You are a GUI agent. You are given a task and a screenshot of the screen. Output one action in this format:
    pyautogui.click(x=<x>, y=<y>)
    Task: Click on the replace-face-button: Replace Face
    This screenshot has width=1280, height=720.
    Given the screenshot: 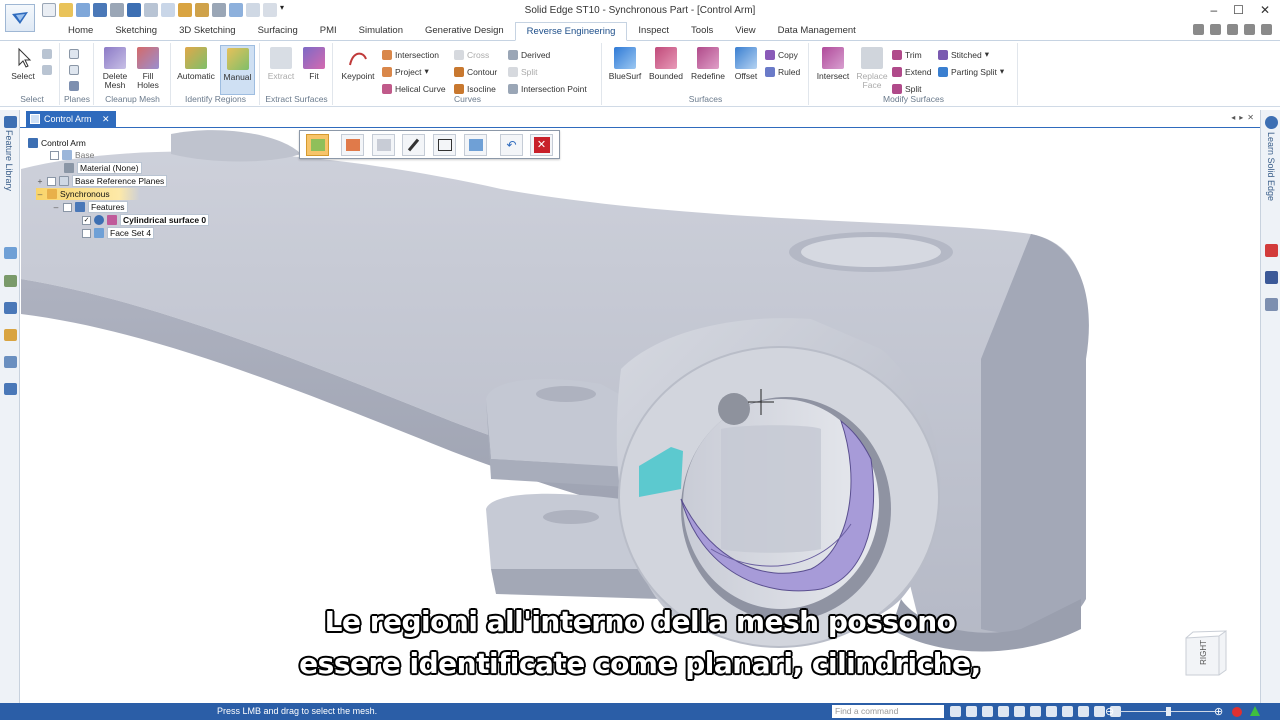 What is the action you would take?
    pyautogui.click(x=872, y=67)
    